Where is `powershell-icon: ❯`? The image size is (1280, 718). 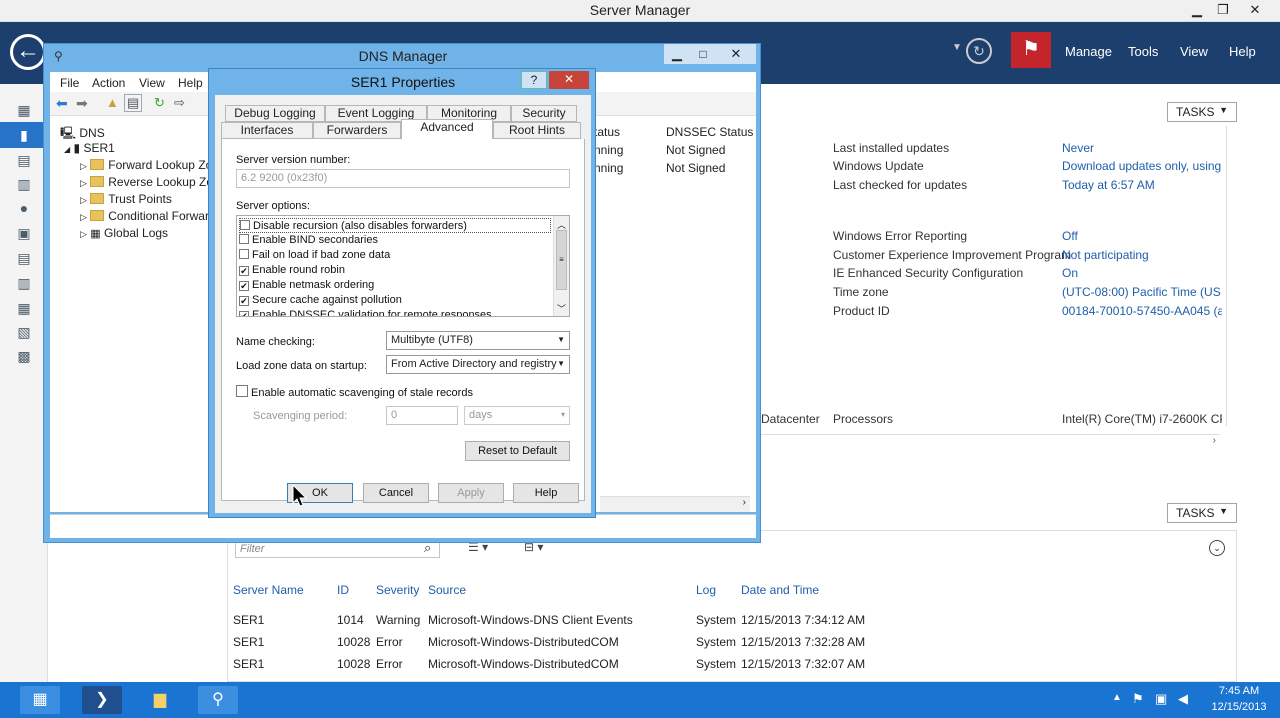
powershell-icon: ❯ is located at coordinates (102, 700).